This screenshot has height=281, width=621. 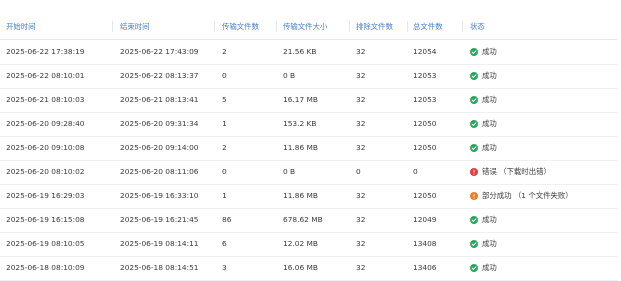 I want to click on cell-start-time: 2025-06-19 08:10:05, so click(x=45, y=243).